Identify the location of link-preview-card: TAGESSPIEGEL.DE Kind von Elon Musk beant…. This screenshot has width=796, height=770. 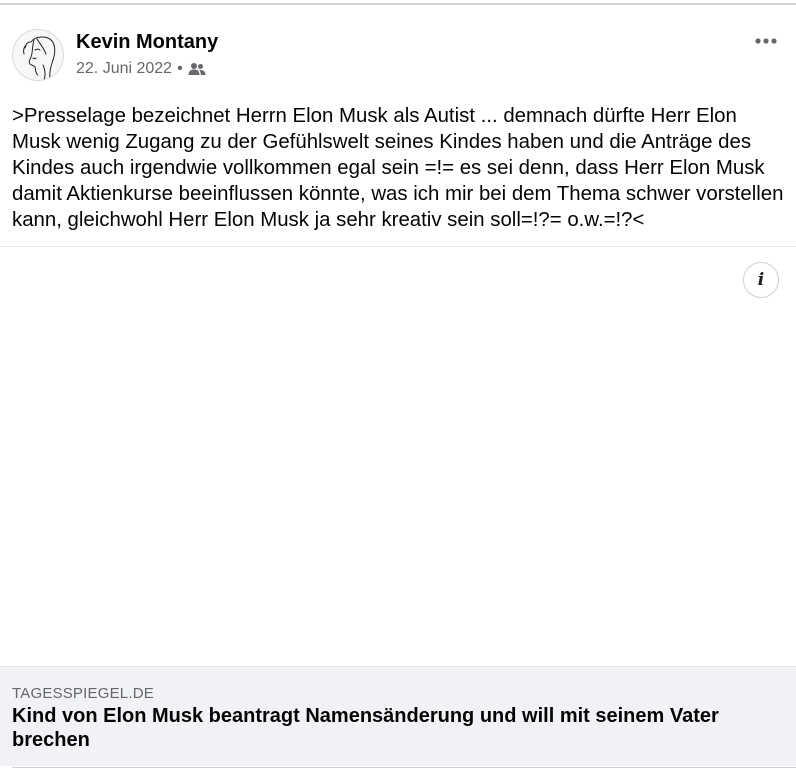
(398, 716).